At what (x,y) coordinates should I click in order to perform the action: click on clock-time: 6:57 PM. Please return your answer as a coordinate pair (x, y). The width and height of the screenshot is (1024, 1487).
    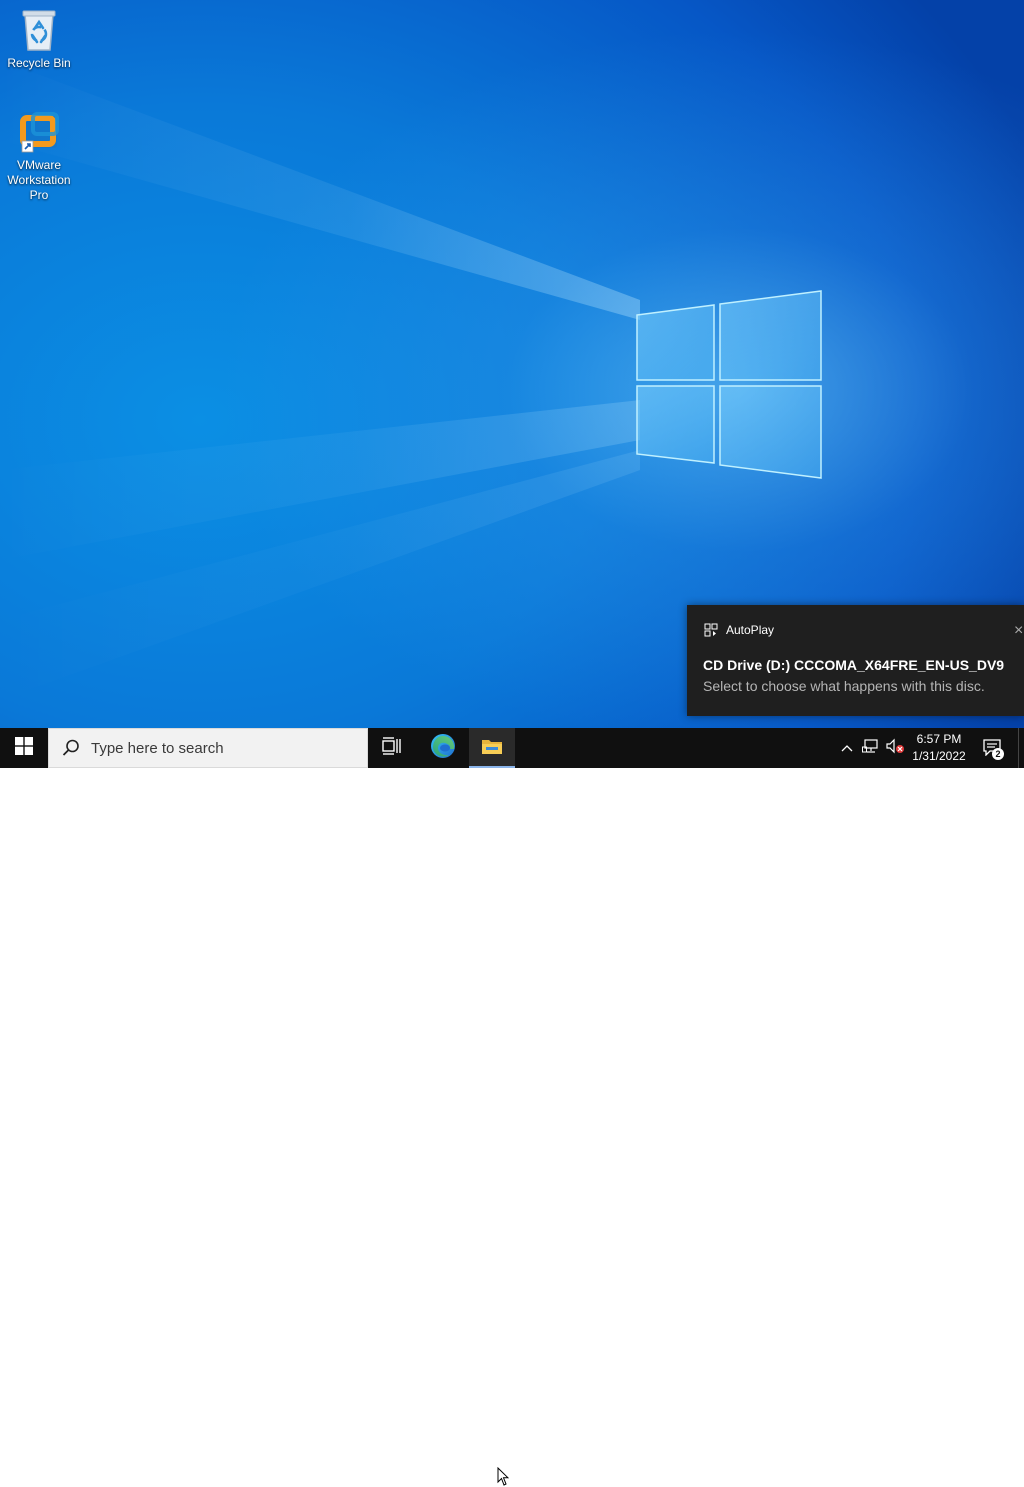
    Looking at the image, I should click on (939, 739).